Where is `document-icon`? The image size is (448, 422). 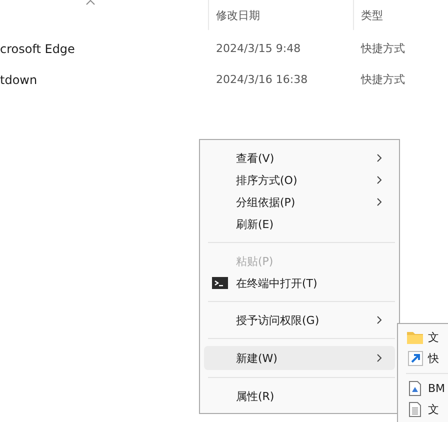 document-icon is located at coordinates (415, 409).